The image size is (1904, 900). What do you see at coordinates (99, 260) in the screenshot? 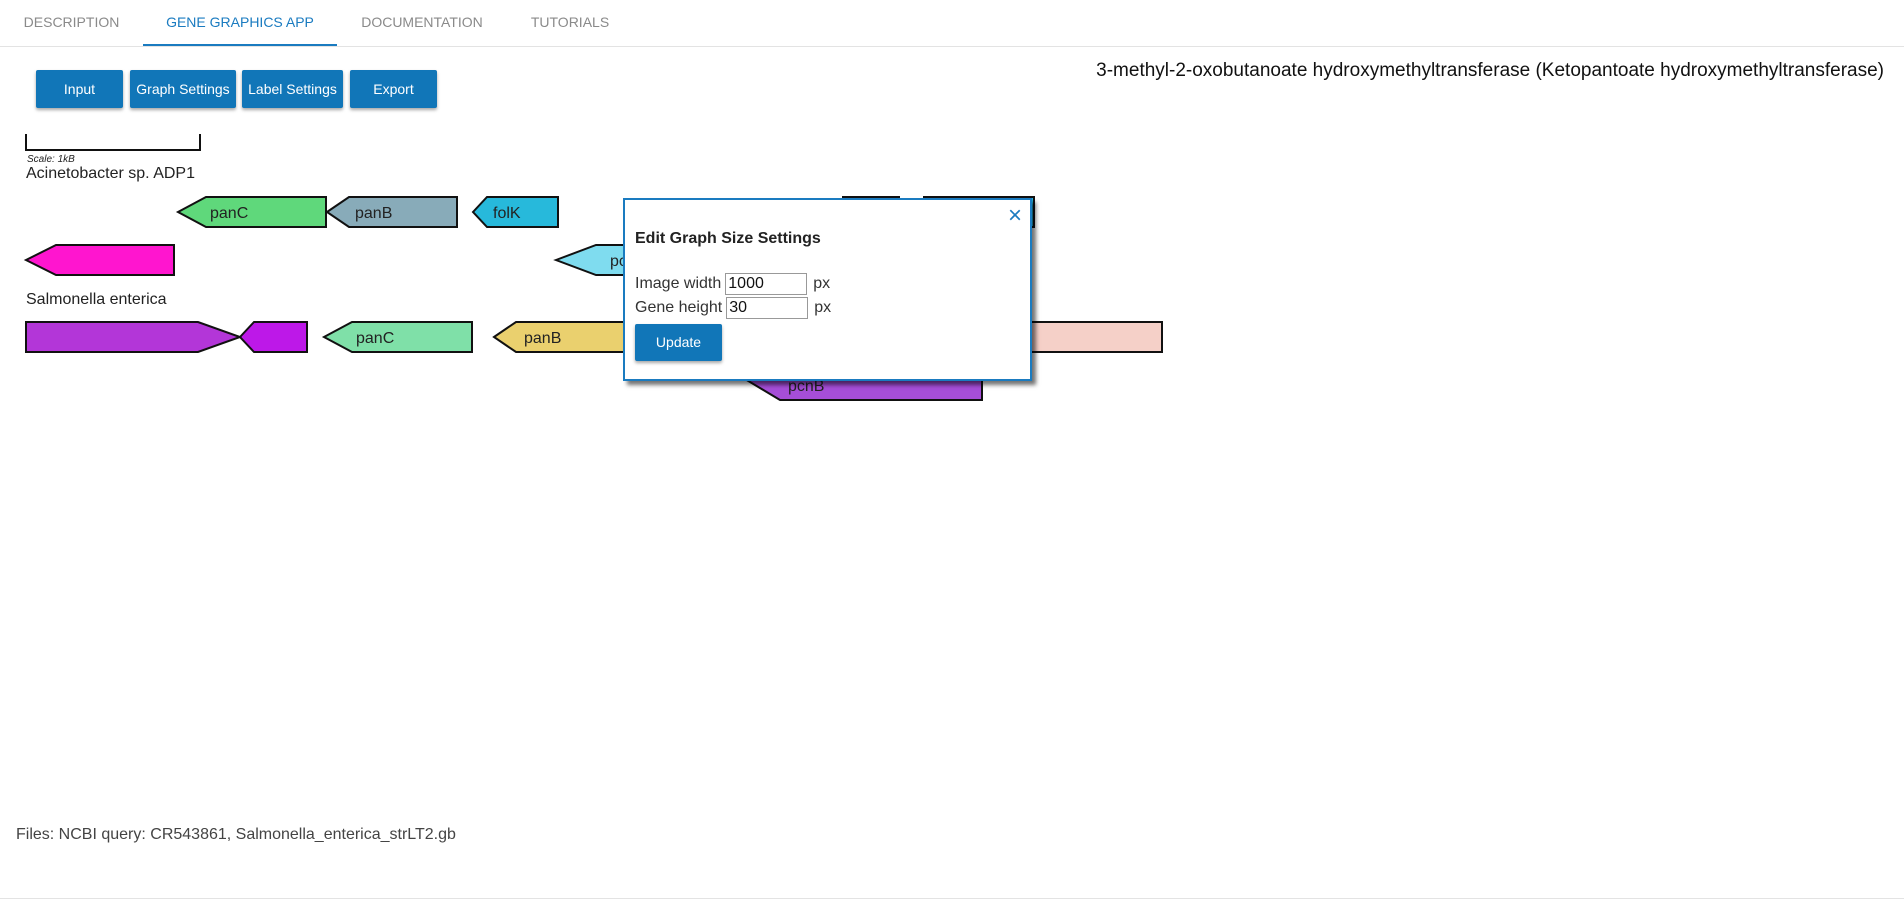
I see `gene-unlabeled-acinetobacter` at bounding box center [99, 260].